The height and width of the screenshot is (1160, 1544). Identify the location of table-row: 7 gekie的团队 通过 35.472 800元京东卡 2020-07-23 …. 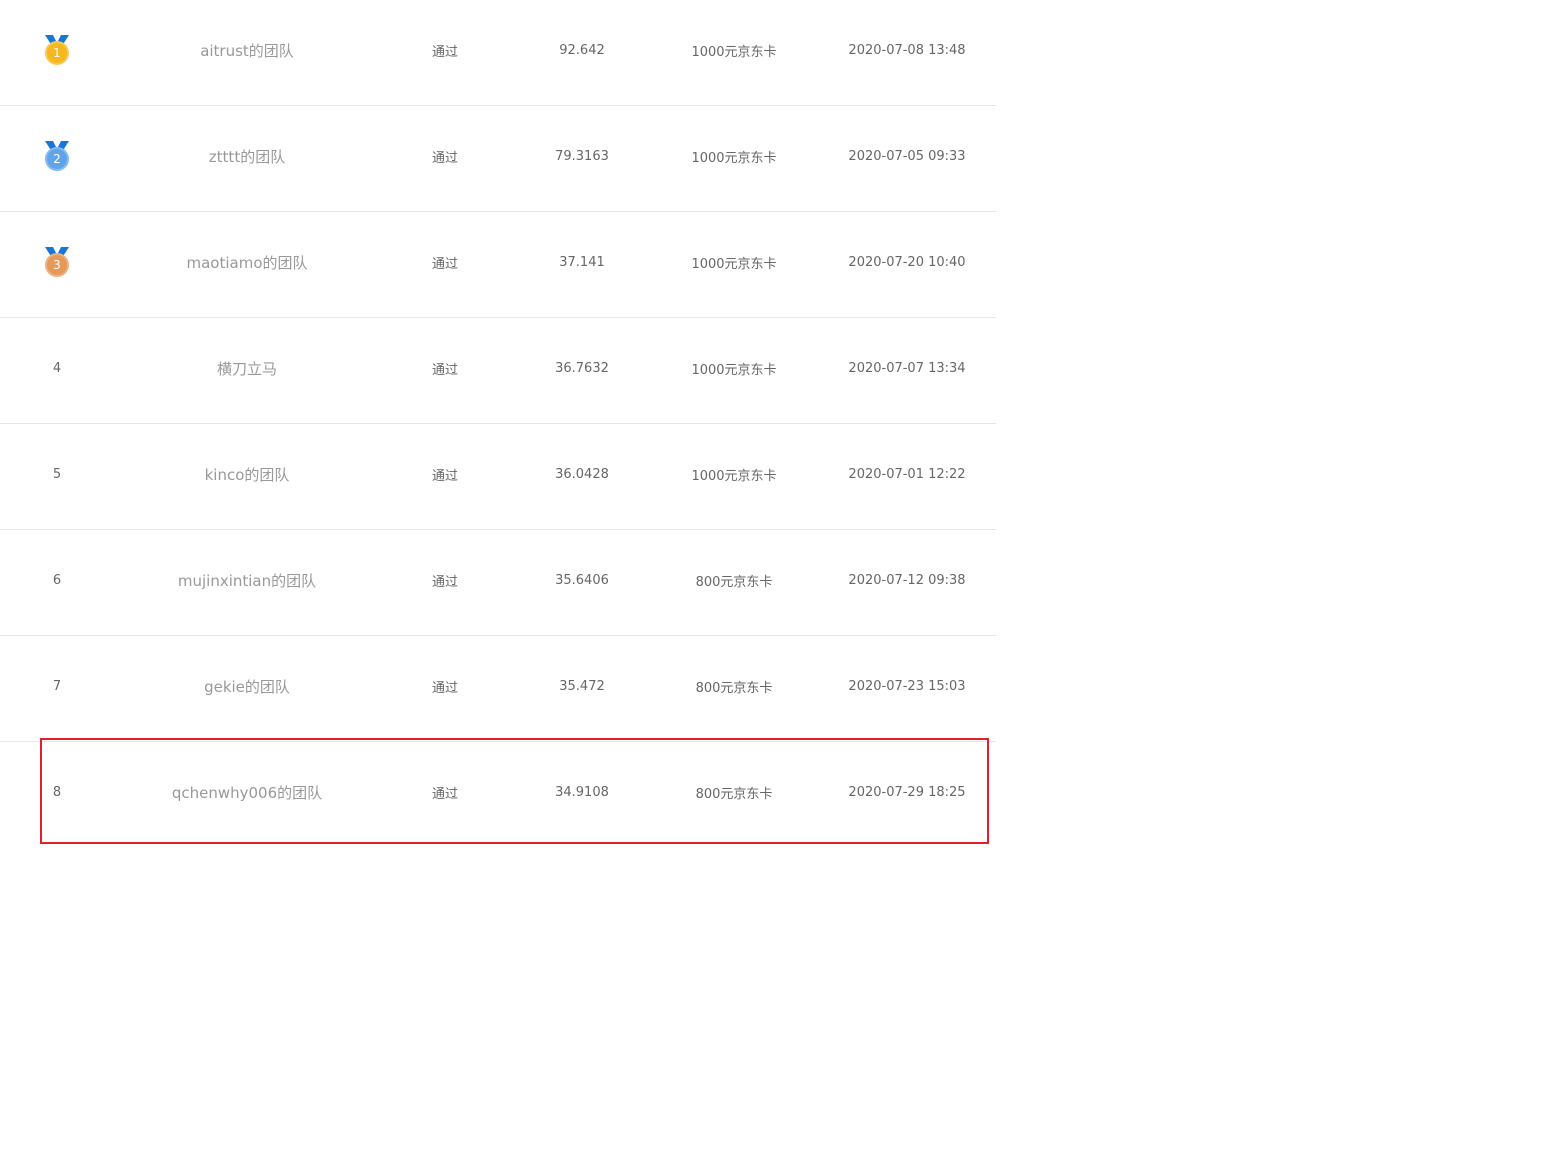
(498, 689).